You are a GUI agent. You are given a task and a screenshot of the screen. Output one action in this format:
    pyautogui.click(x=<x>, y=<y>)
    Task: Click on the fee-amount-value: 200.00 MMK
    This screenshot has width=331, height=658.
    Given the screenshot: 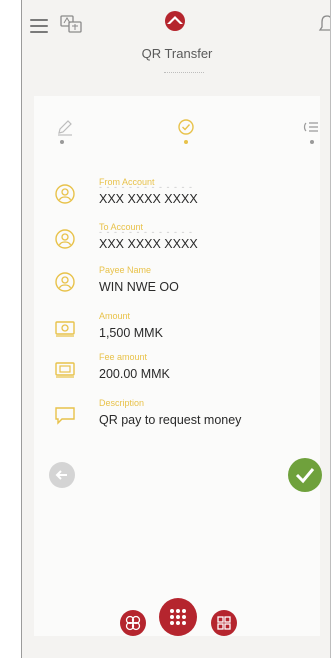 What is the action you would take?
    pyautogui.click(x=134, y=374)
    